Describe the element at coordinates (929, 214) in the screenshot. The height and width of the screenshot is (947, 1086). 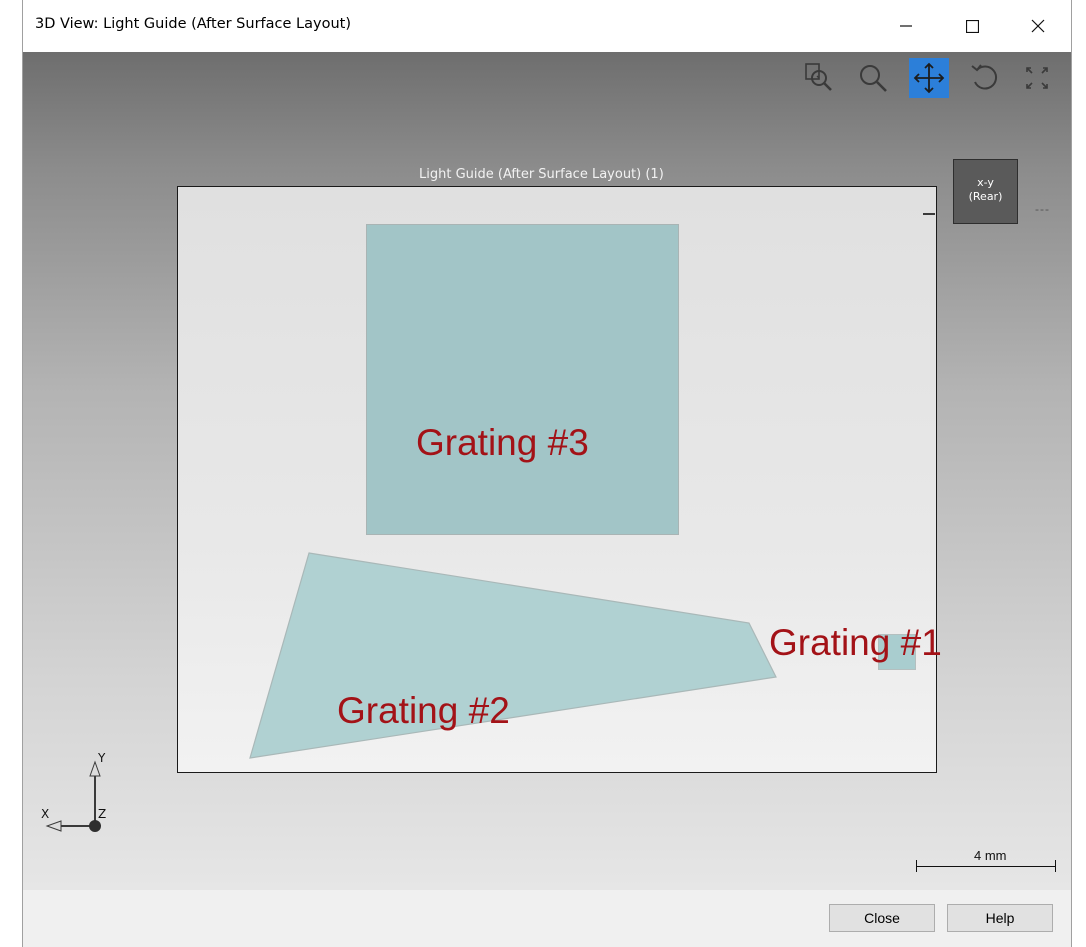
I see `view-cube-tick` at that location.